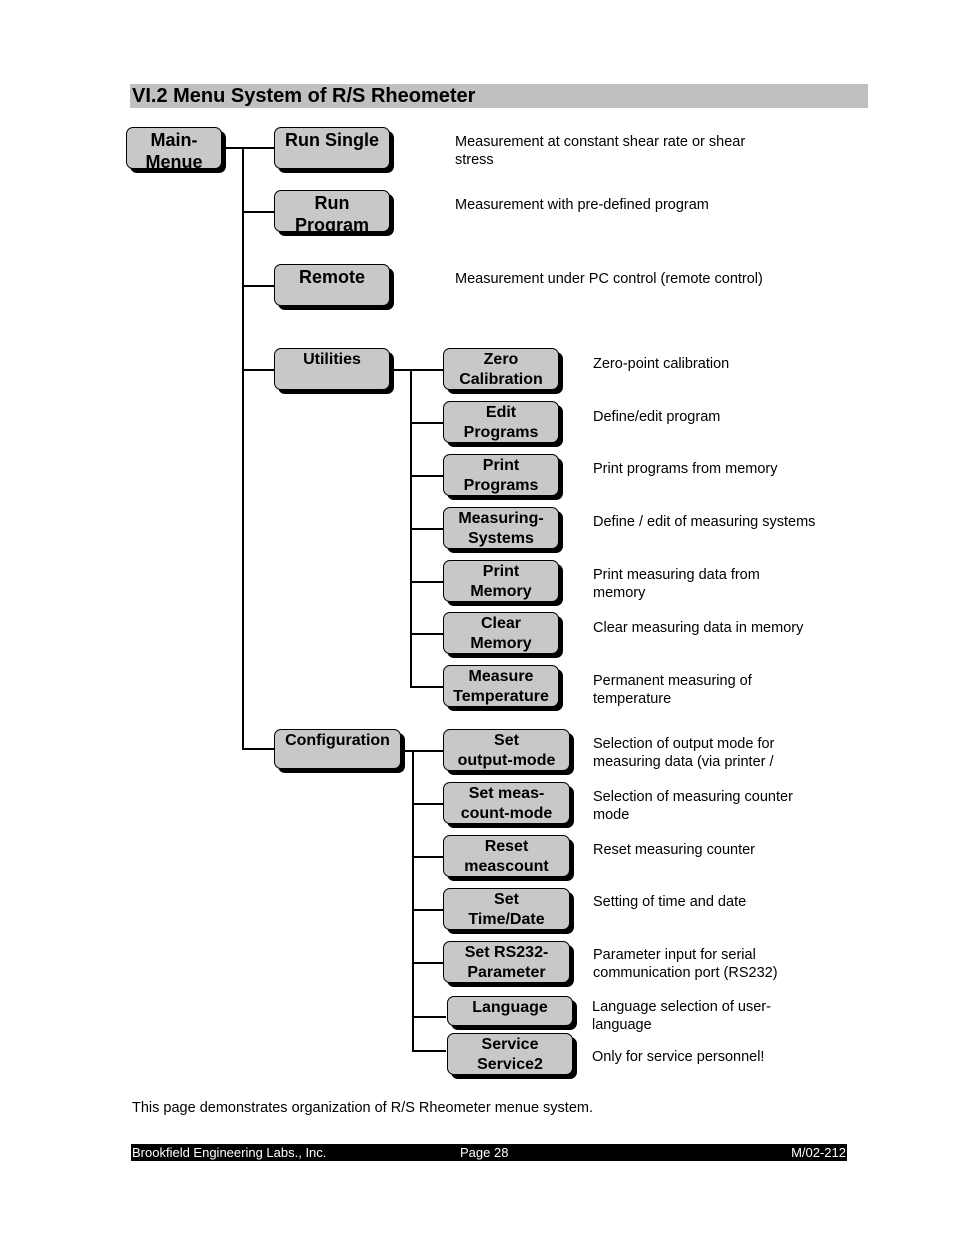  Describe the element at coordinates (332, 211) in the screenshot. I see `menu-node-run-program: Run Program` at that location.